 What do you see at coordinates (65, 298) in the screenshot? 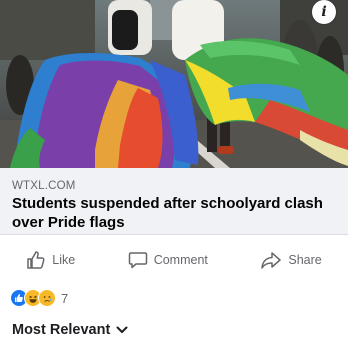
I see `reaction-count: 7` at bounding box center [65, 298].